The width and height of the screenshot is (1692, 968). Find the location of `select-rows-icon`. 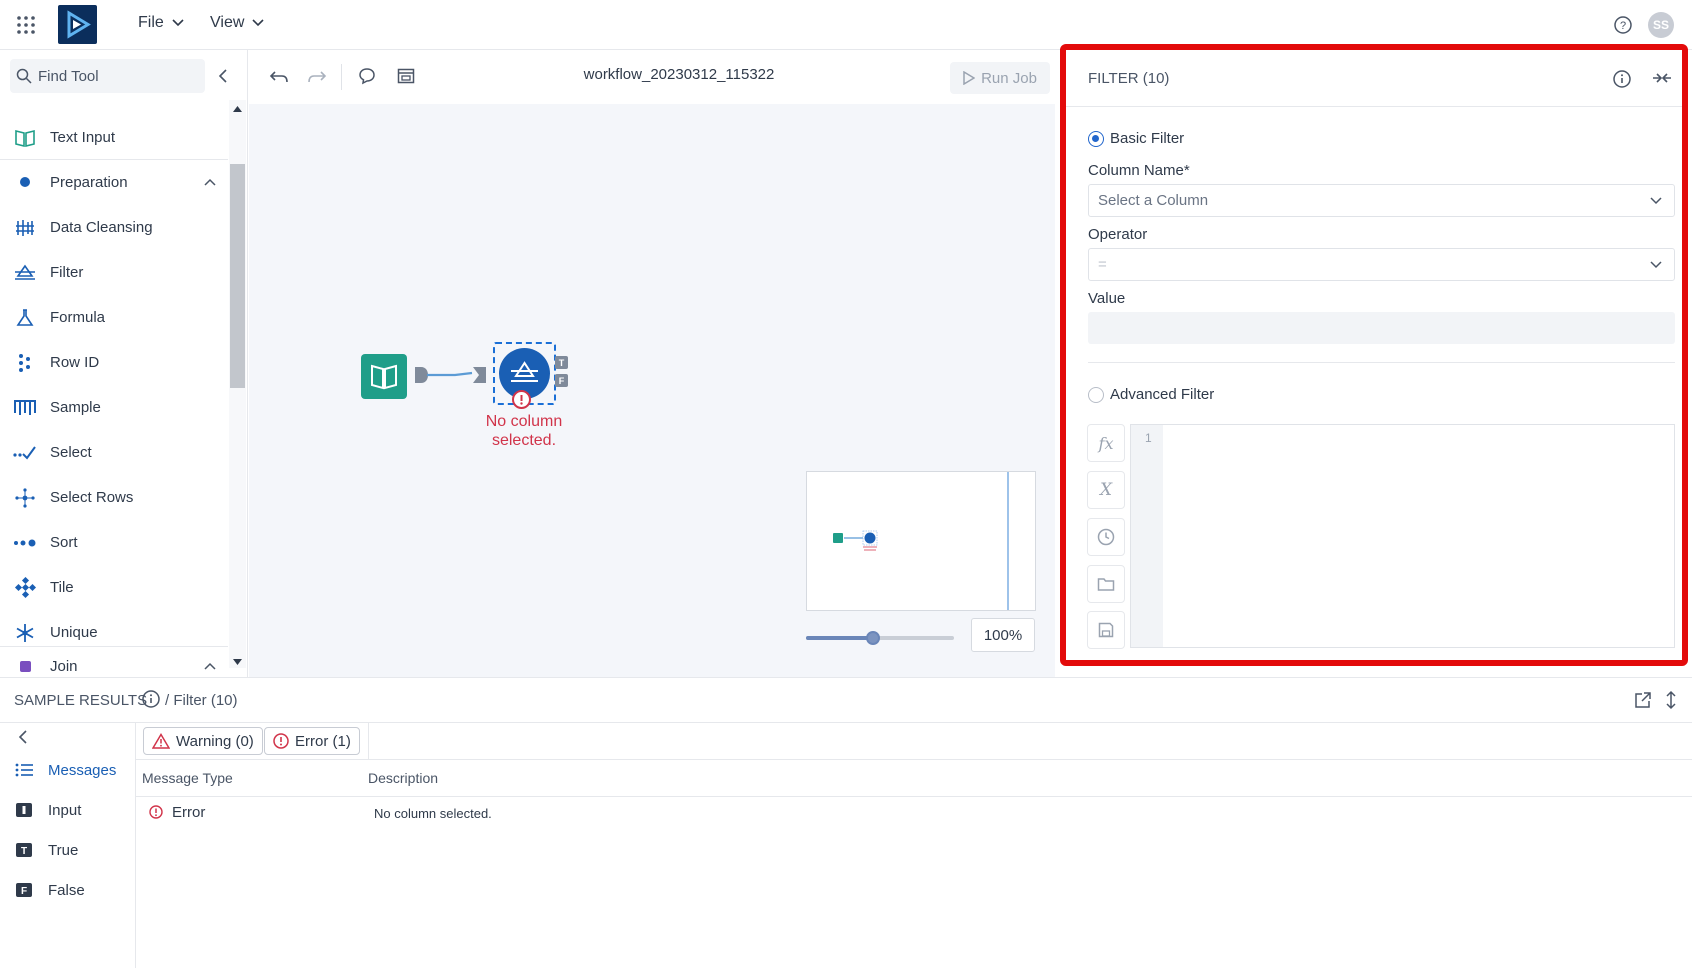

select-rows-icon is located at coordinates (25, 498).